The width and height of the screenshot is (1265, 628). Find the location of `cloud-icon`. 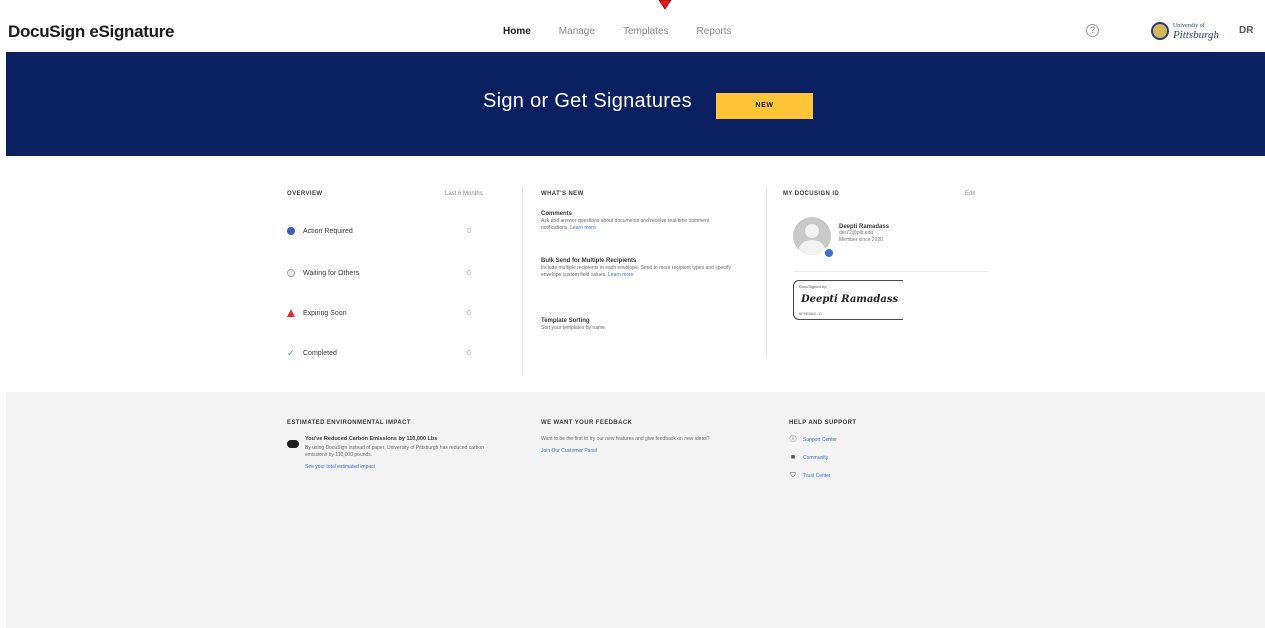

cloud-icon is located at coordinates (293, 444).